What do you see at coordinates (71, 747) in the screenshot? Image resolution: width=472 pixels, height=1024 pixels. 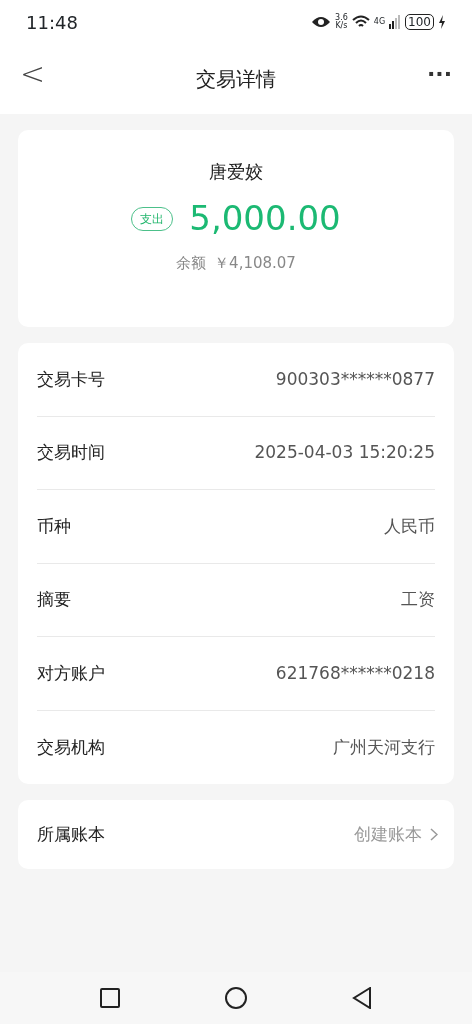 I see `detail-label: 交易机构` at bounding box center [71, 747].